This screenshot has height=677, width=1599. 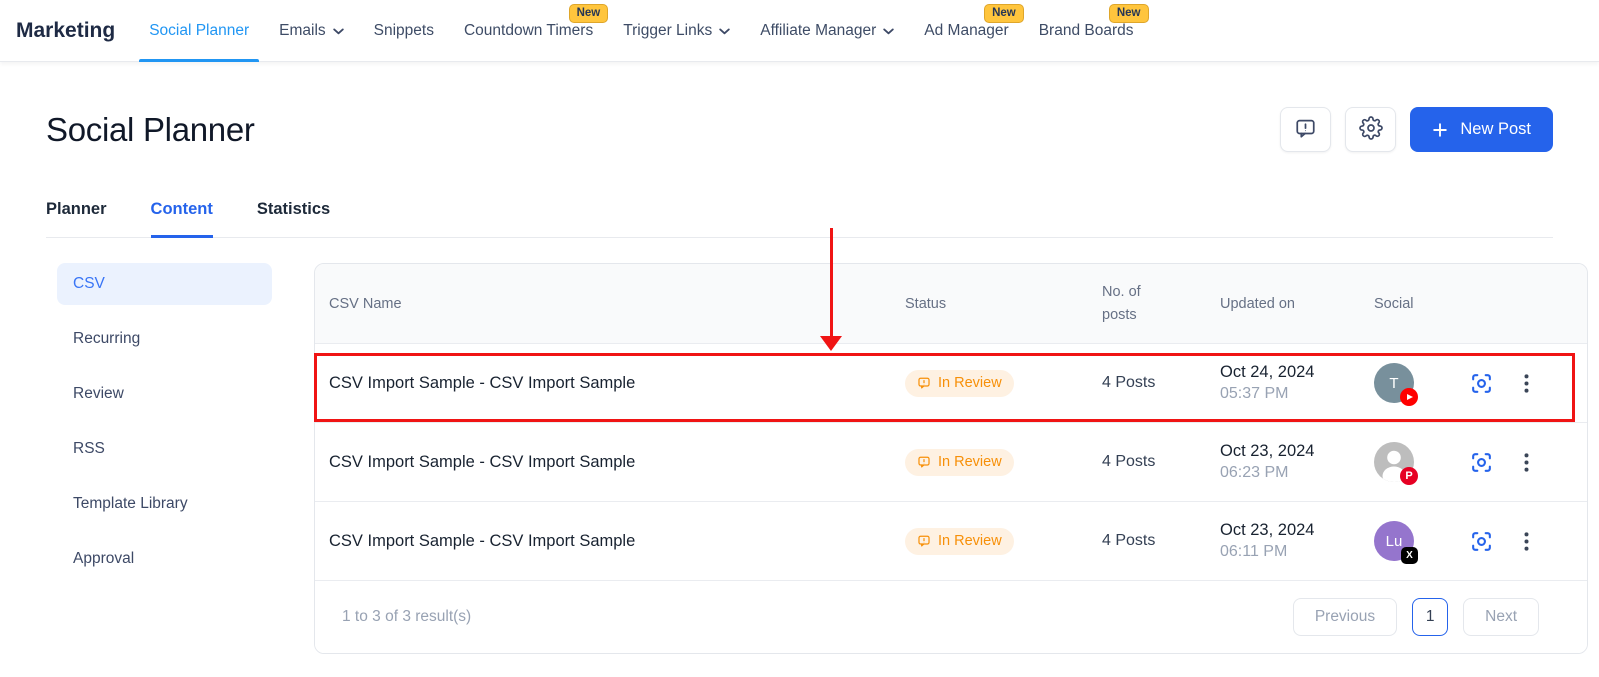 What do you see at coordinates (365, 303) in the screenshot?
I see `column-header-csv-name: CSV Name` at bounding box center [365, 303].